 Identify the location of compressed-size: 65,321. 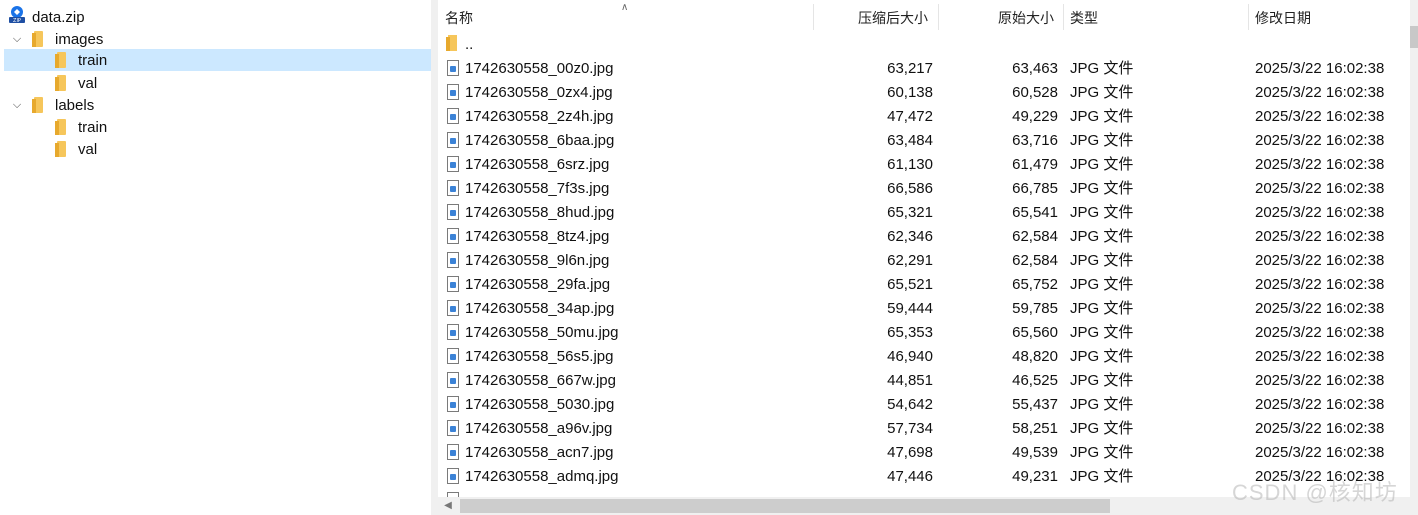
(910, 212).